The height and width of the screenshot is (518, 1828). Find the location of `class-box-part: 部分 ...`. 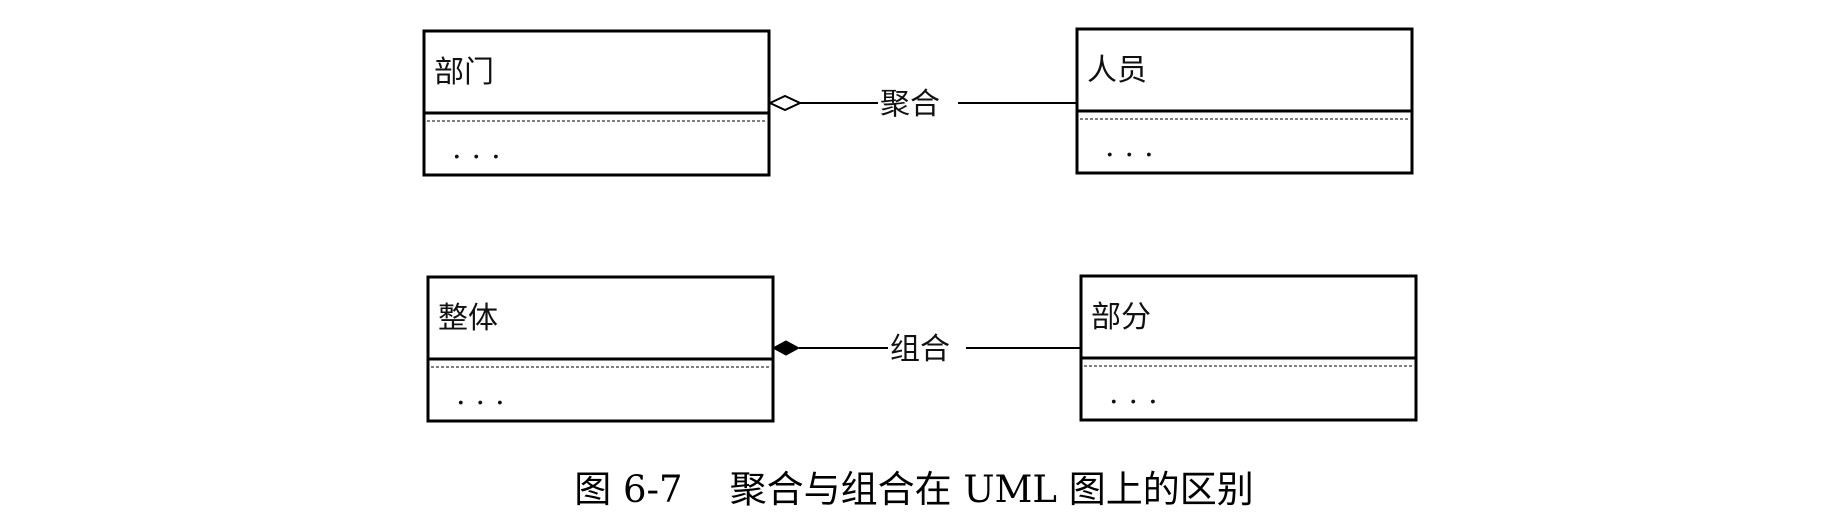

class-box-part: 部分 ... is located at coordinates (1248, 348).